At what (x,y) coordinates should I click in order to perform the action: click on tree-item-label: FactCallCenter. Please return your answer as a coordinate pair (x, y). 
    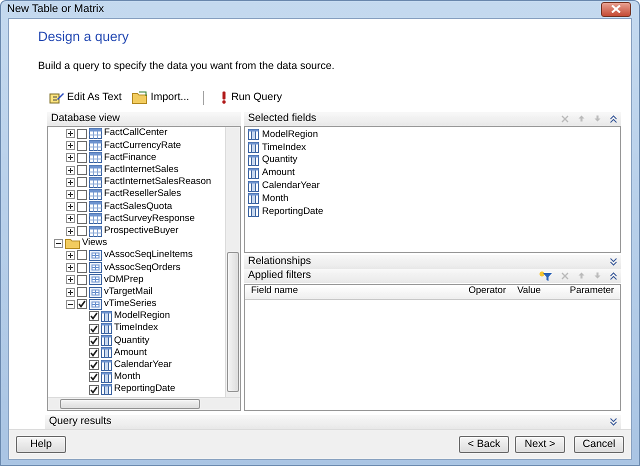
    Looking at the image, I should click on (136, 133).